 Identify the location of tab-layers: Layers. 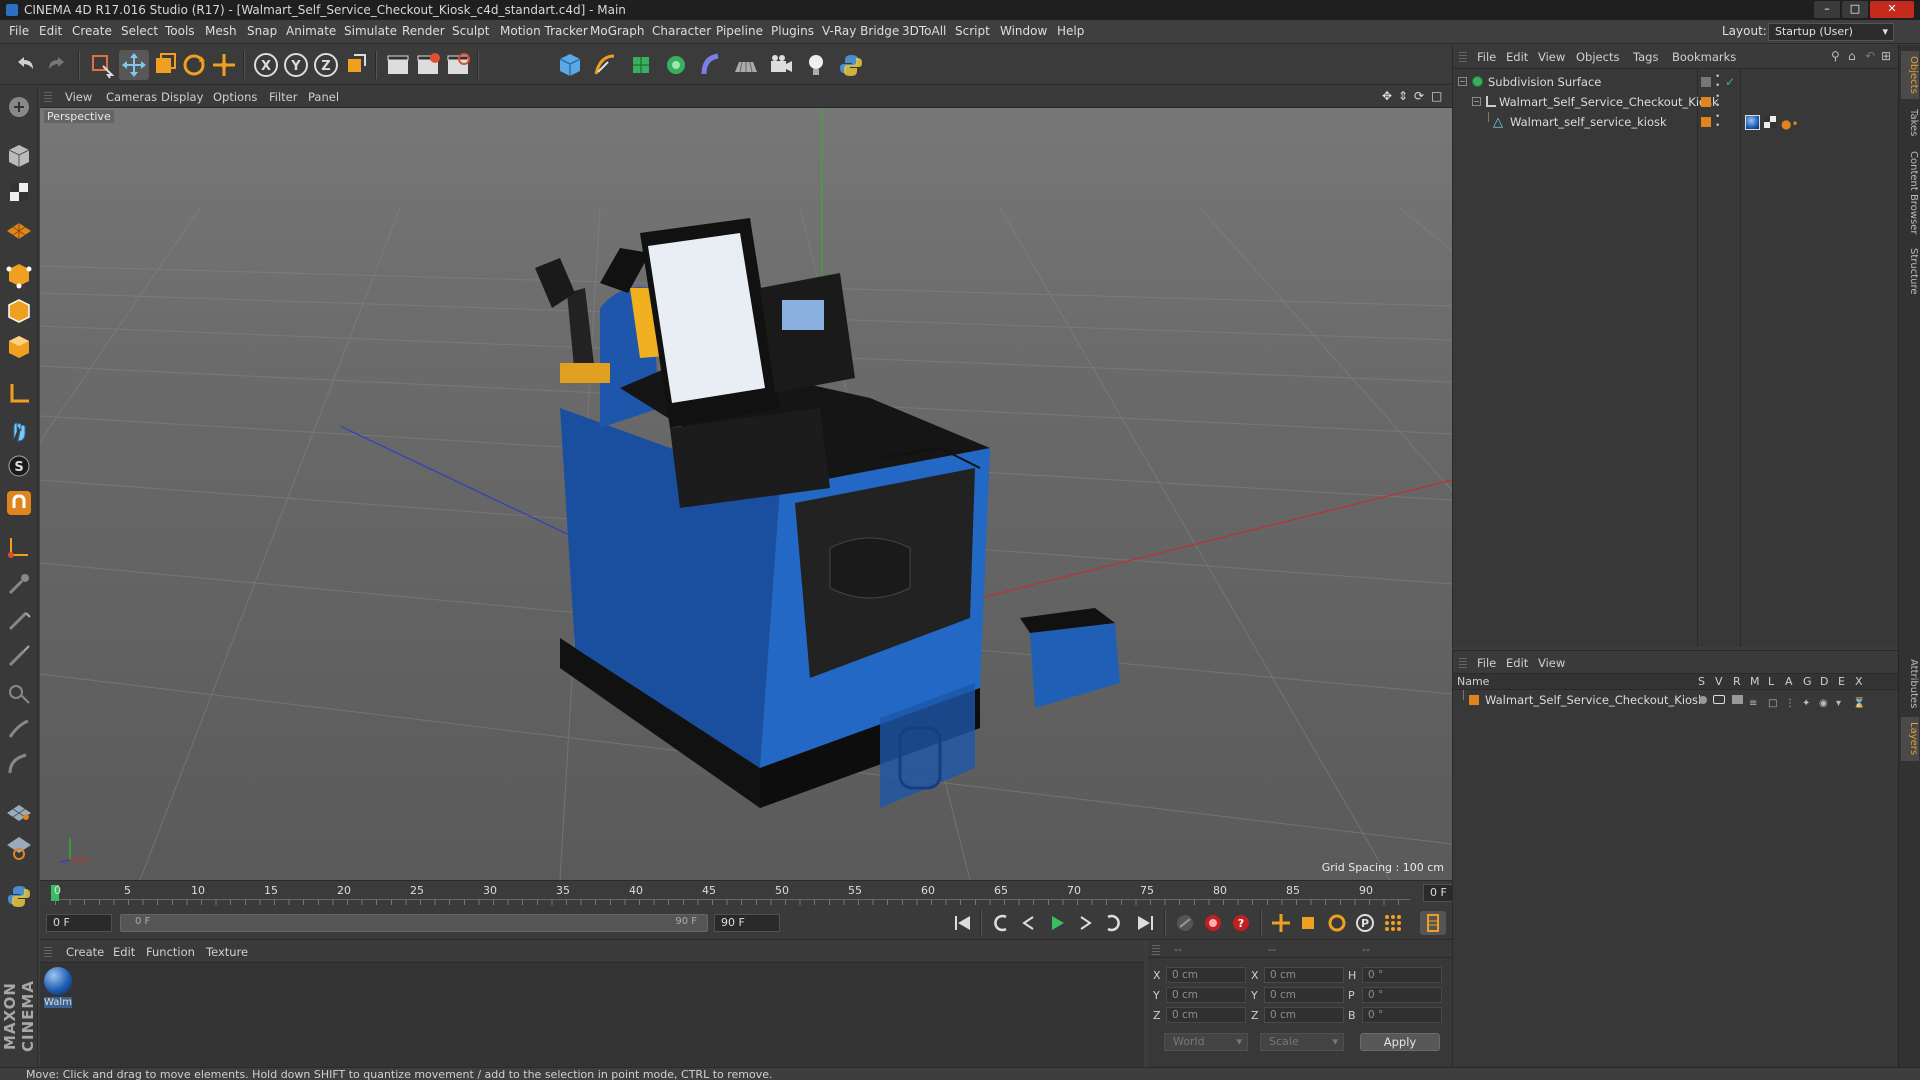
(1910, 739).